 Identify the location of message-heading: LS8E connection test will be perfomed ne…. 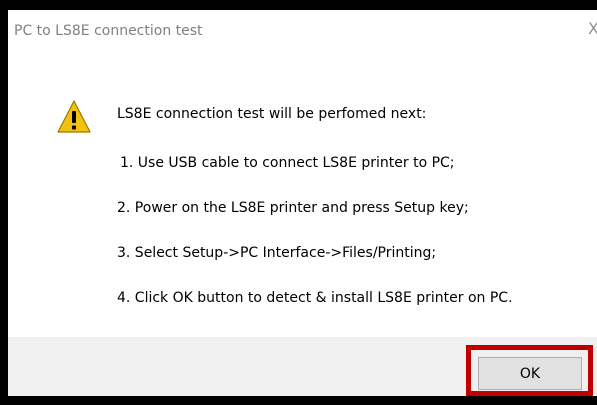
(272, 114).